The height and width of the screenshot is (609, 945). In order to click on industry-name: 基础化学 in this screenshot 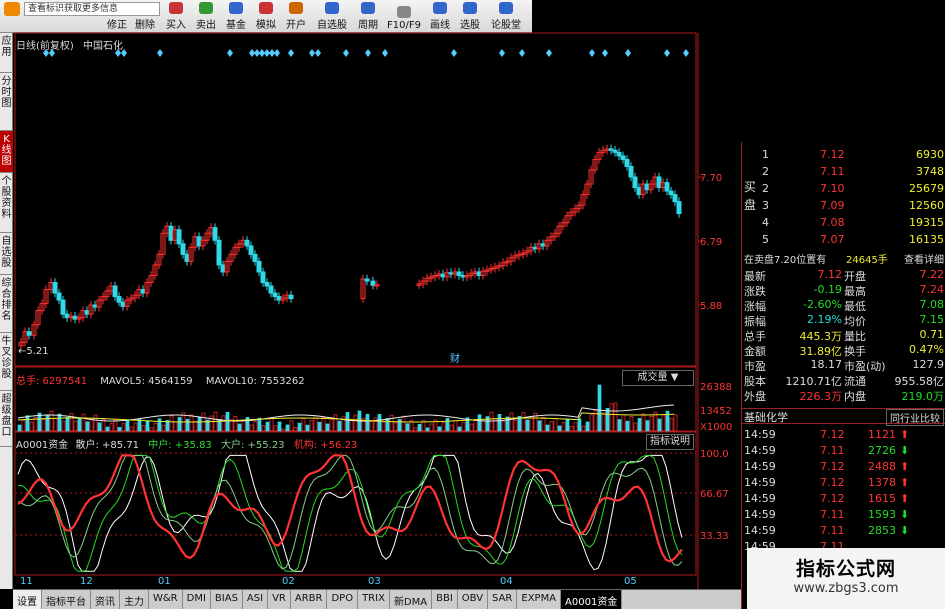, I will do `click(766, 417)`.